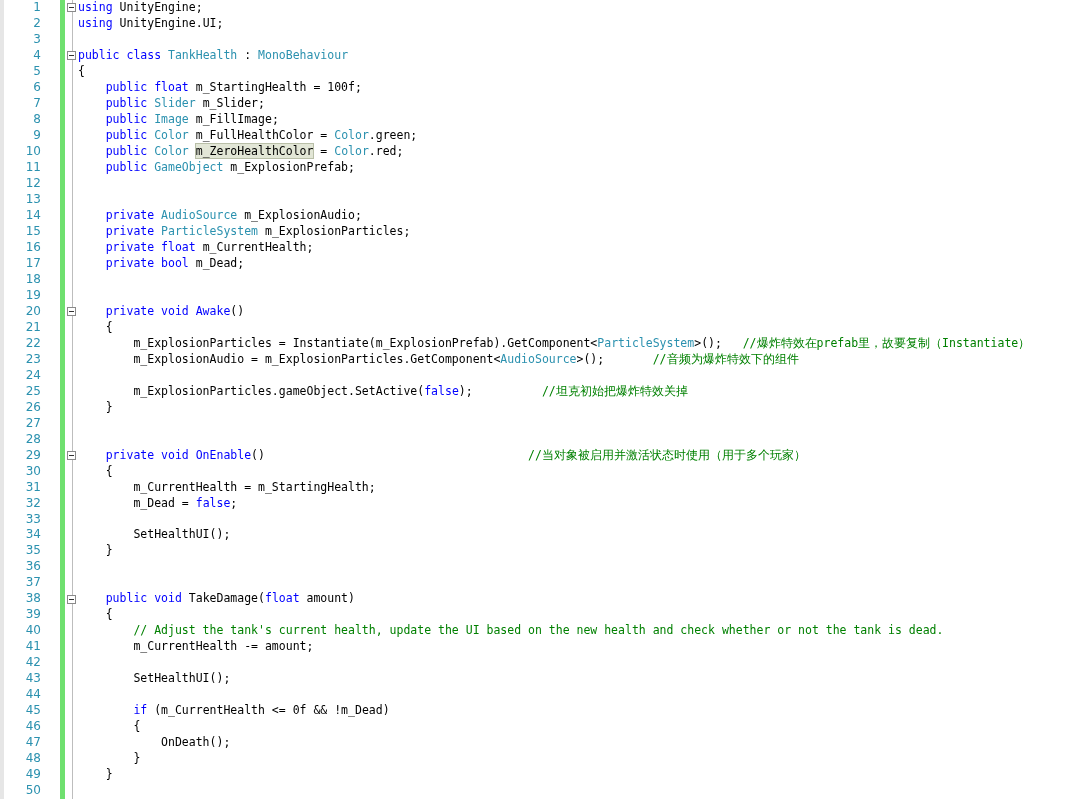 The height and width of the screenshot is (799, 1071). Describe the element at coordinates (37, 39) in the screenshot. I see `line-number: 3` at that location.